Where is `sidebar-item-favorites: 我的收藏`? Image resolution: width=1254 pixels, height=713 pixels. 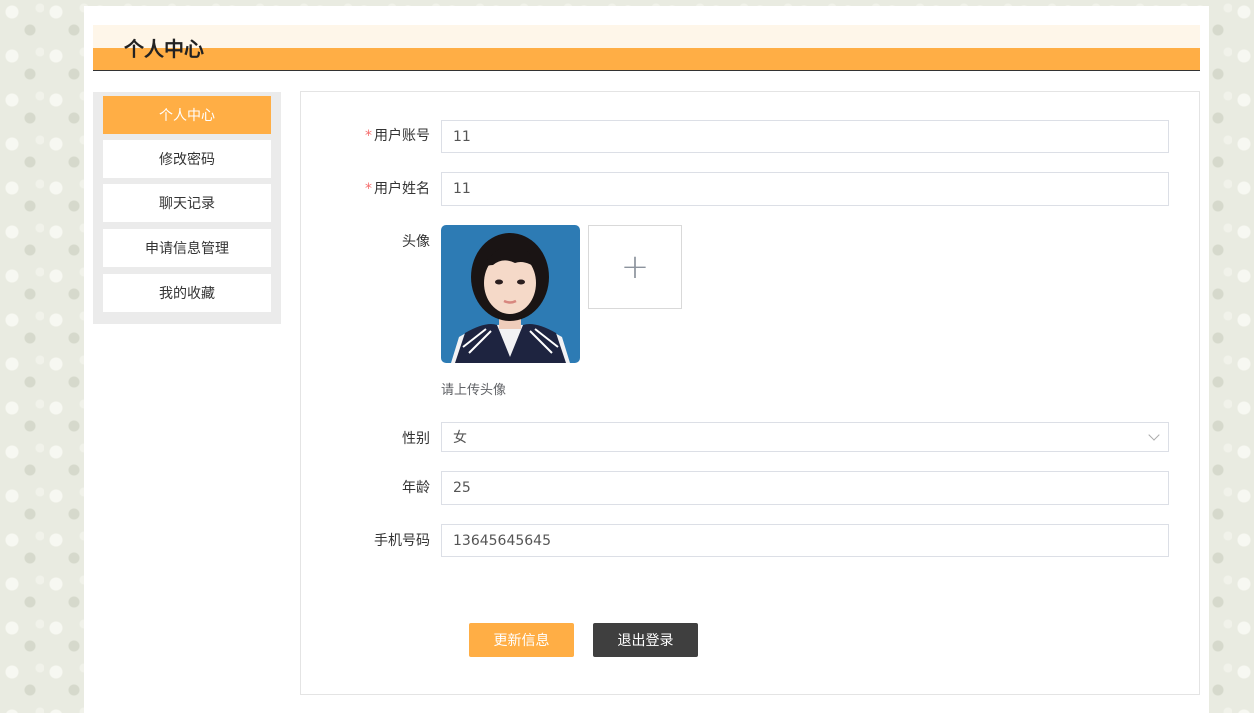 sidebar-item-favorites: 我的收藏 is located at coordinates (187, 293).